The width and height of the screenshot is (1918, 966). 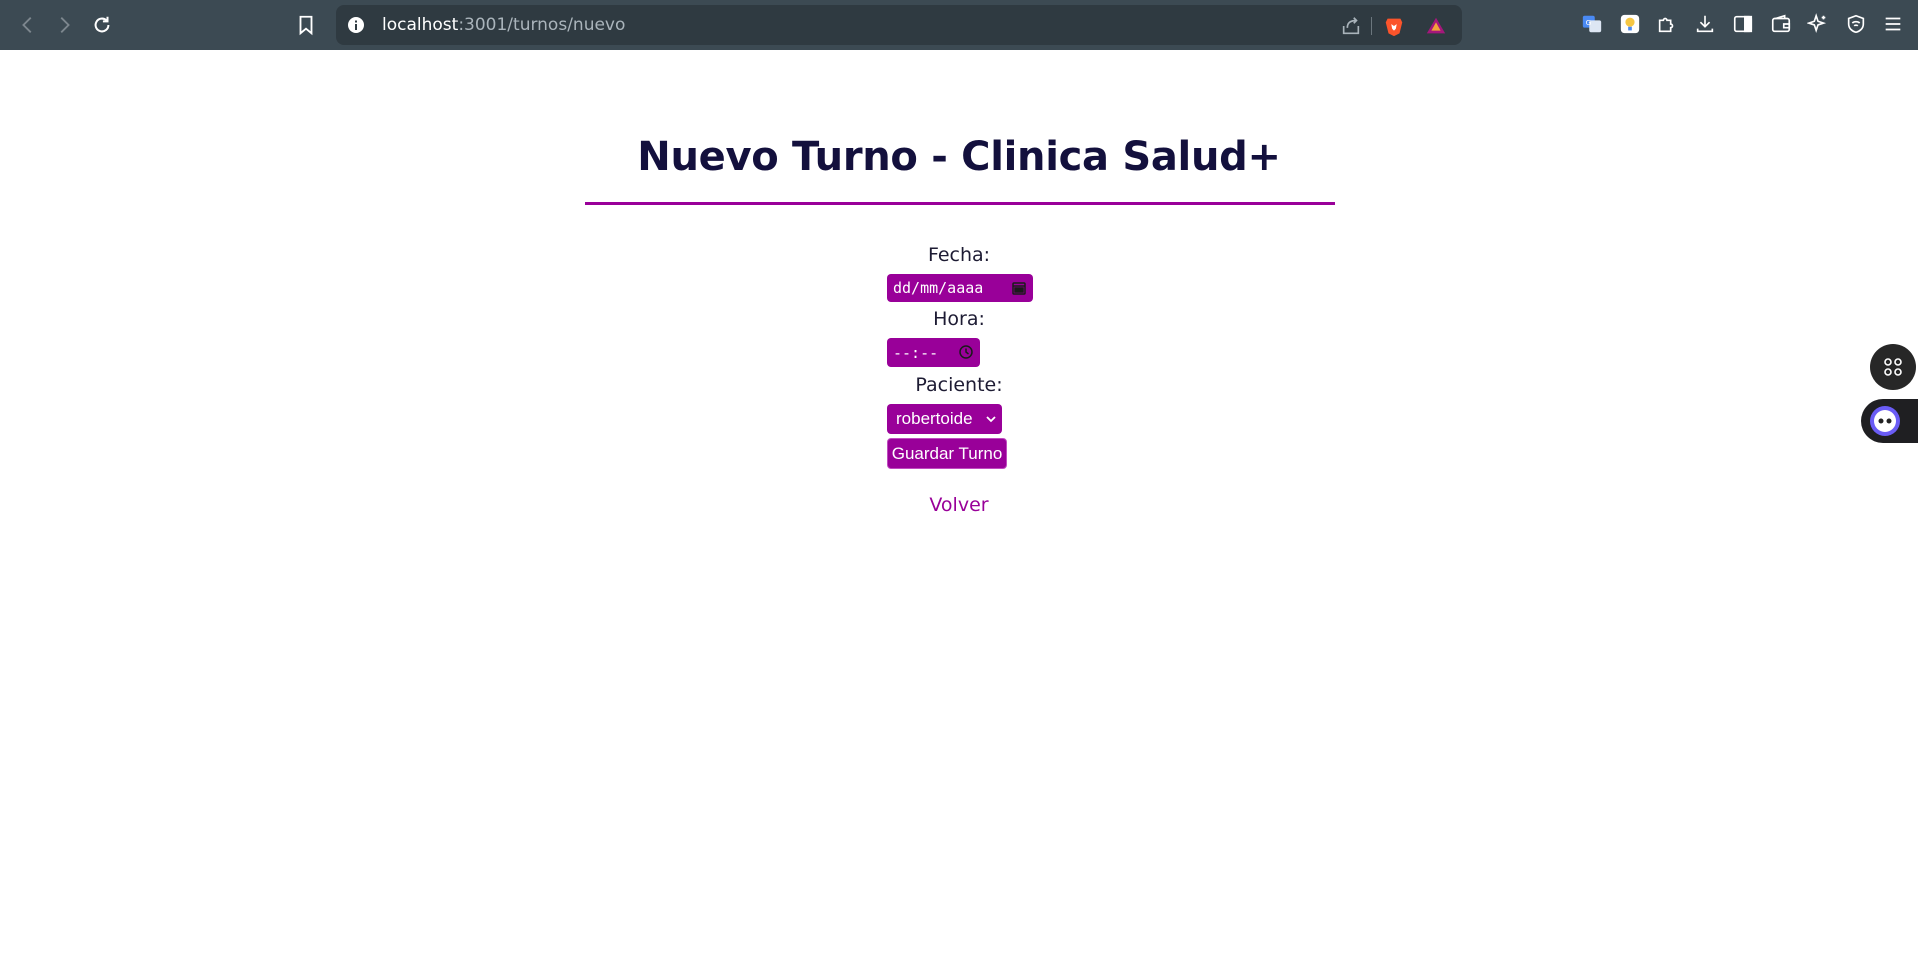 I want to click on downloads-button, so click(x=1705, y=24).